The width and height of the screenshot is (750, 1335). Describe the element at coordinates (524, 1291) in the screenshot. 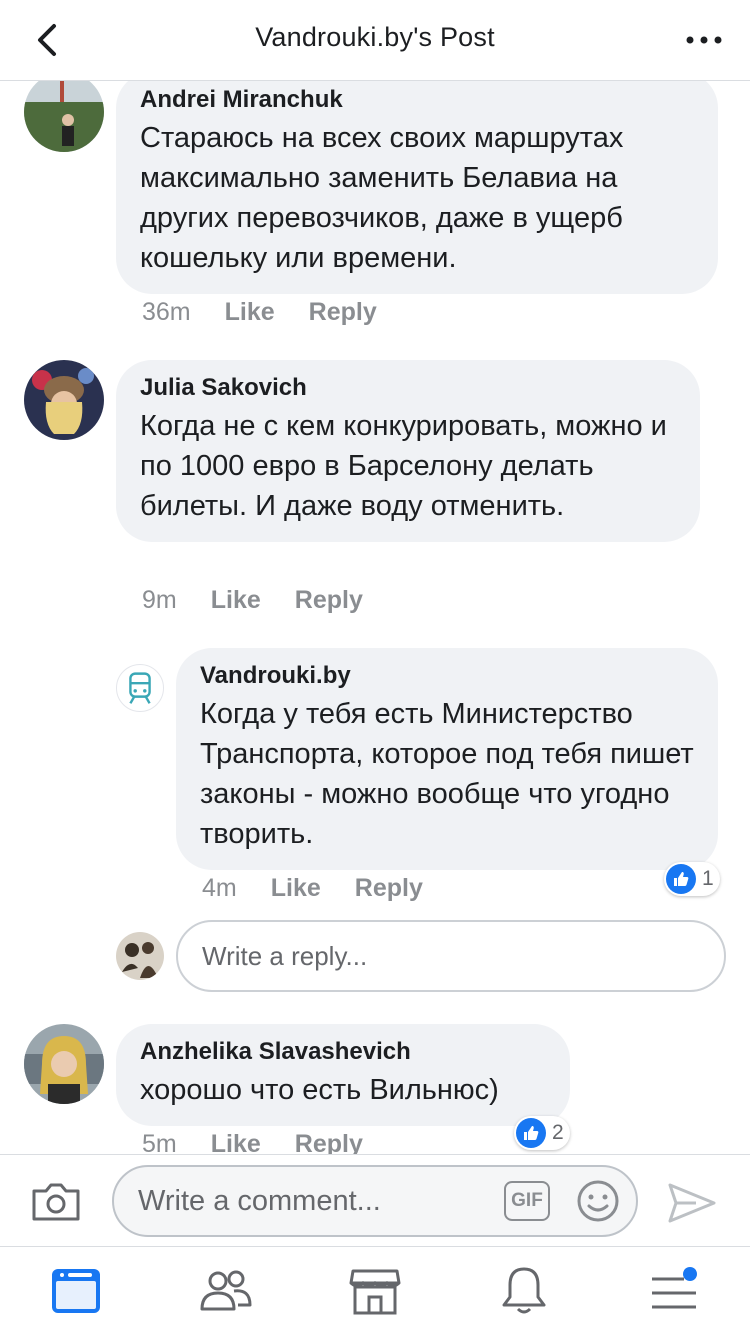

I see `notifications-icon` at that location.